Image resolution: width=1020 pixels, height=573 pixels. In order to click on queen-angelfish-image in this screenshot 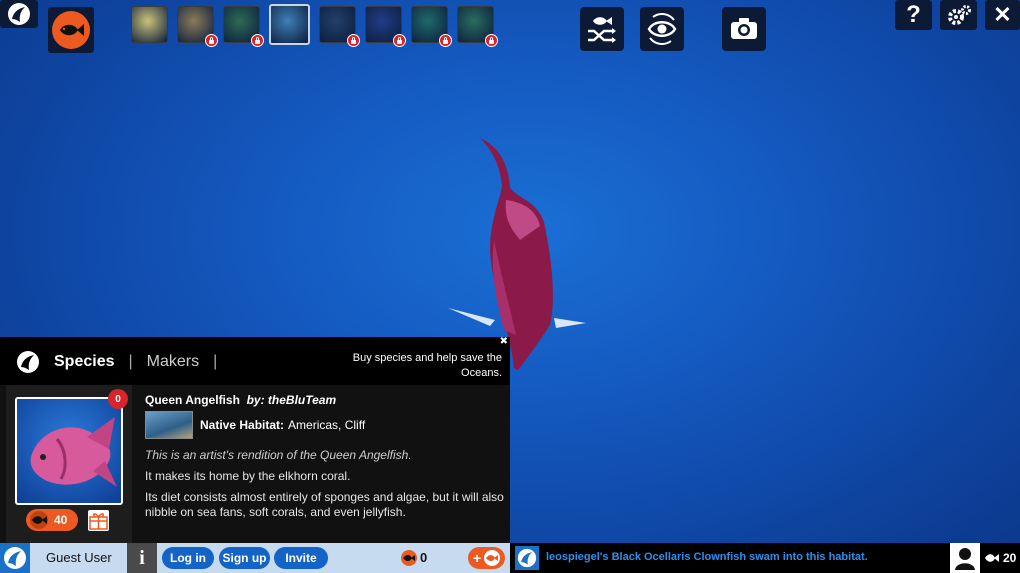, I will do `click(73, 452)`.